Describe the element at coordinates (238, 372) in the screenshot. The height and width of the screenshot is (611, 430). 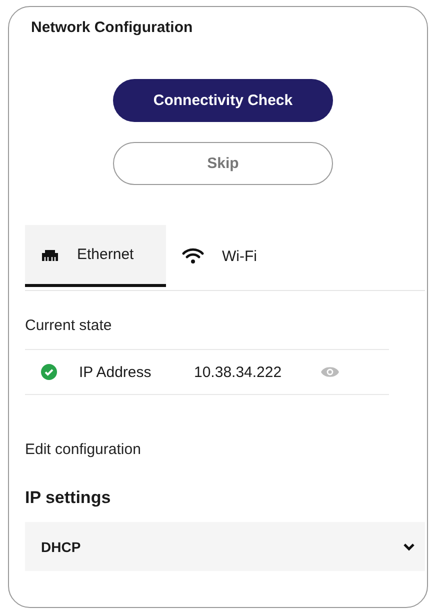
I see `ip-address-value: 10.38.34.222` at that location.